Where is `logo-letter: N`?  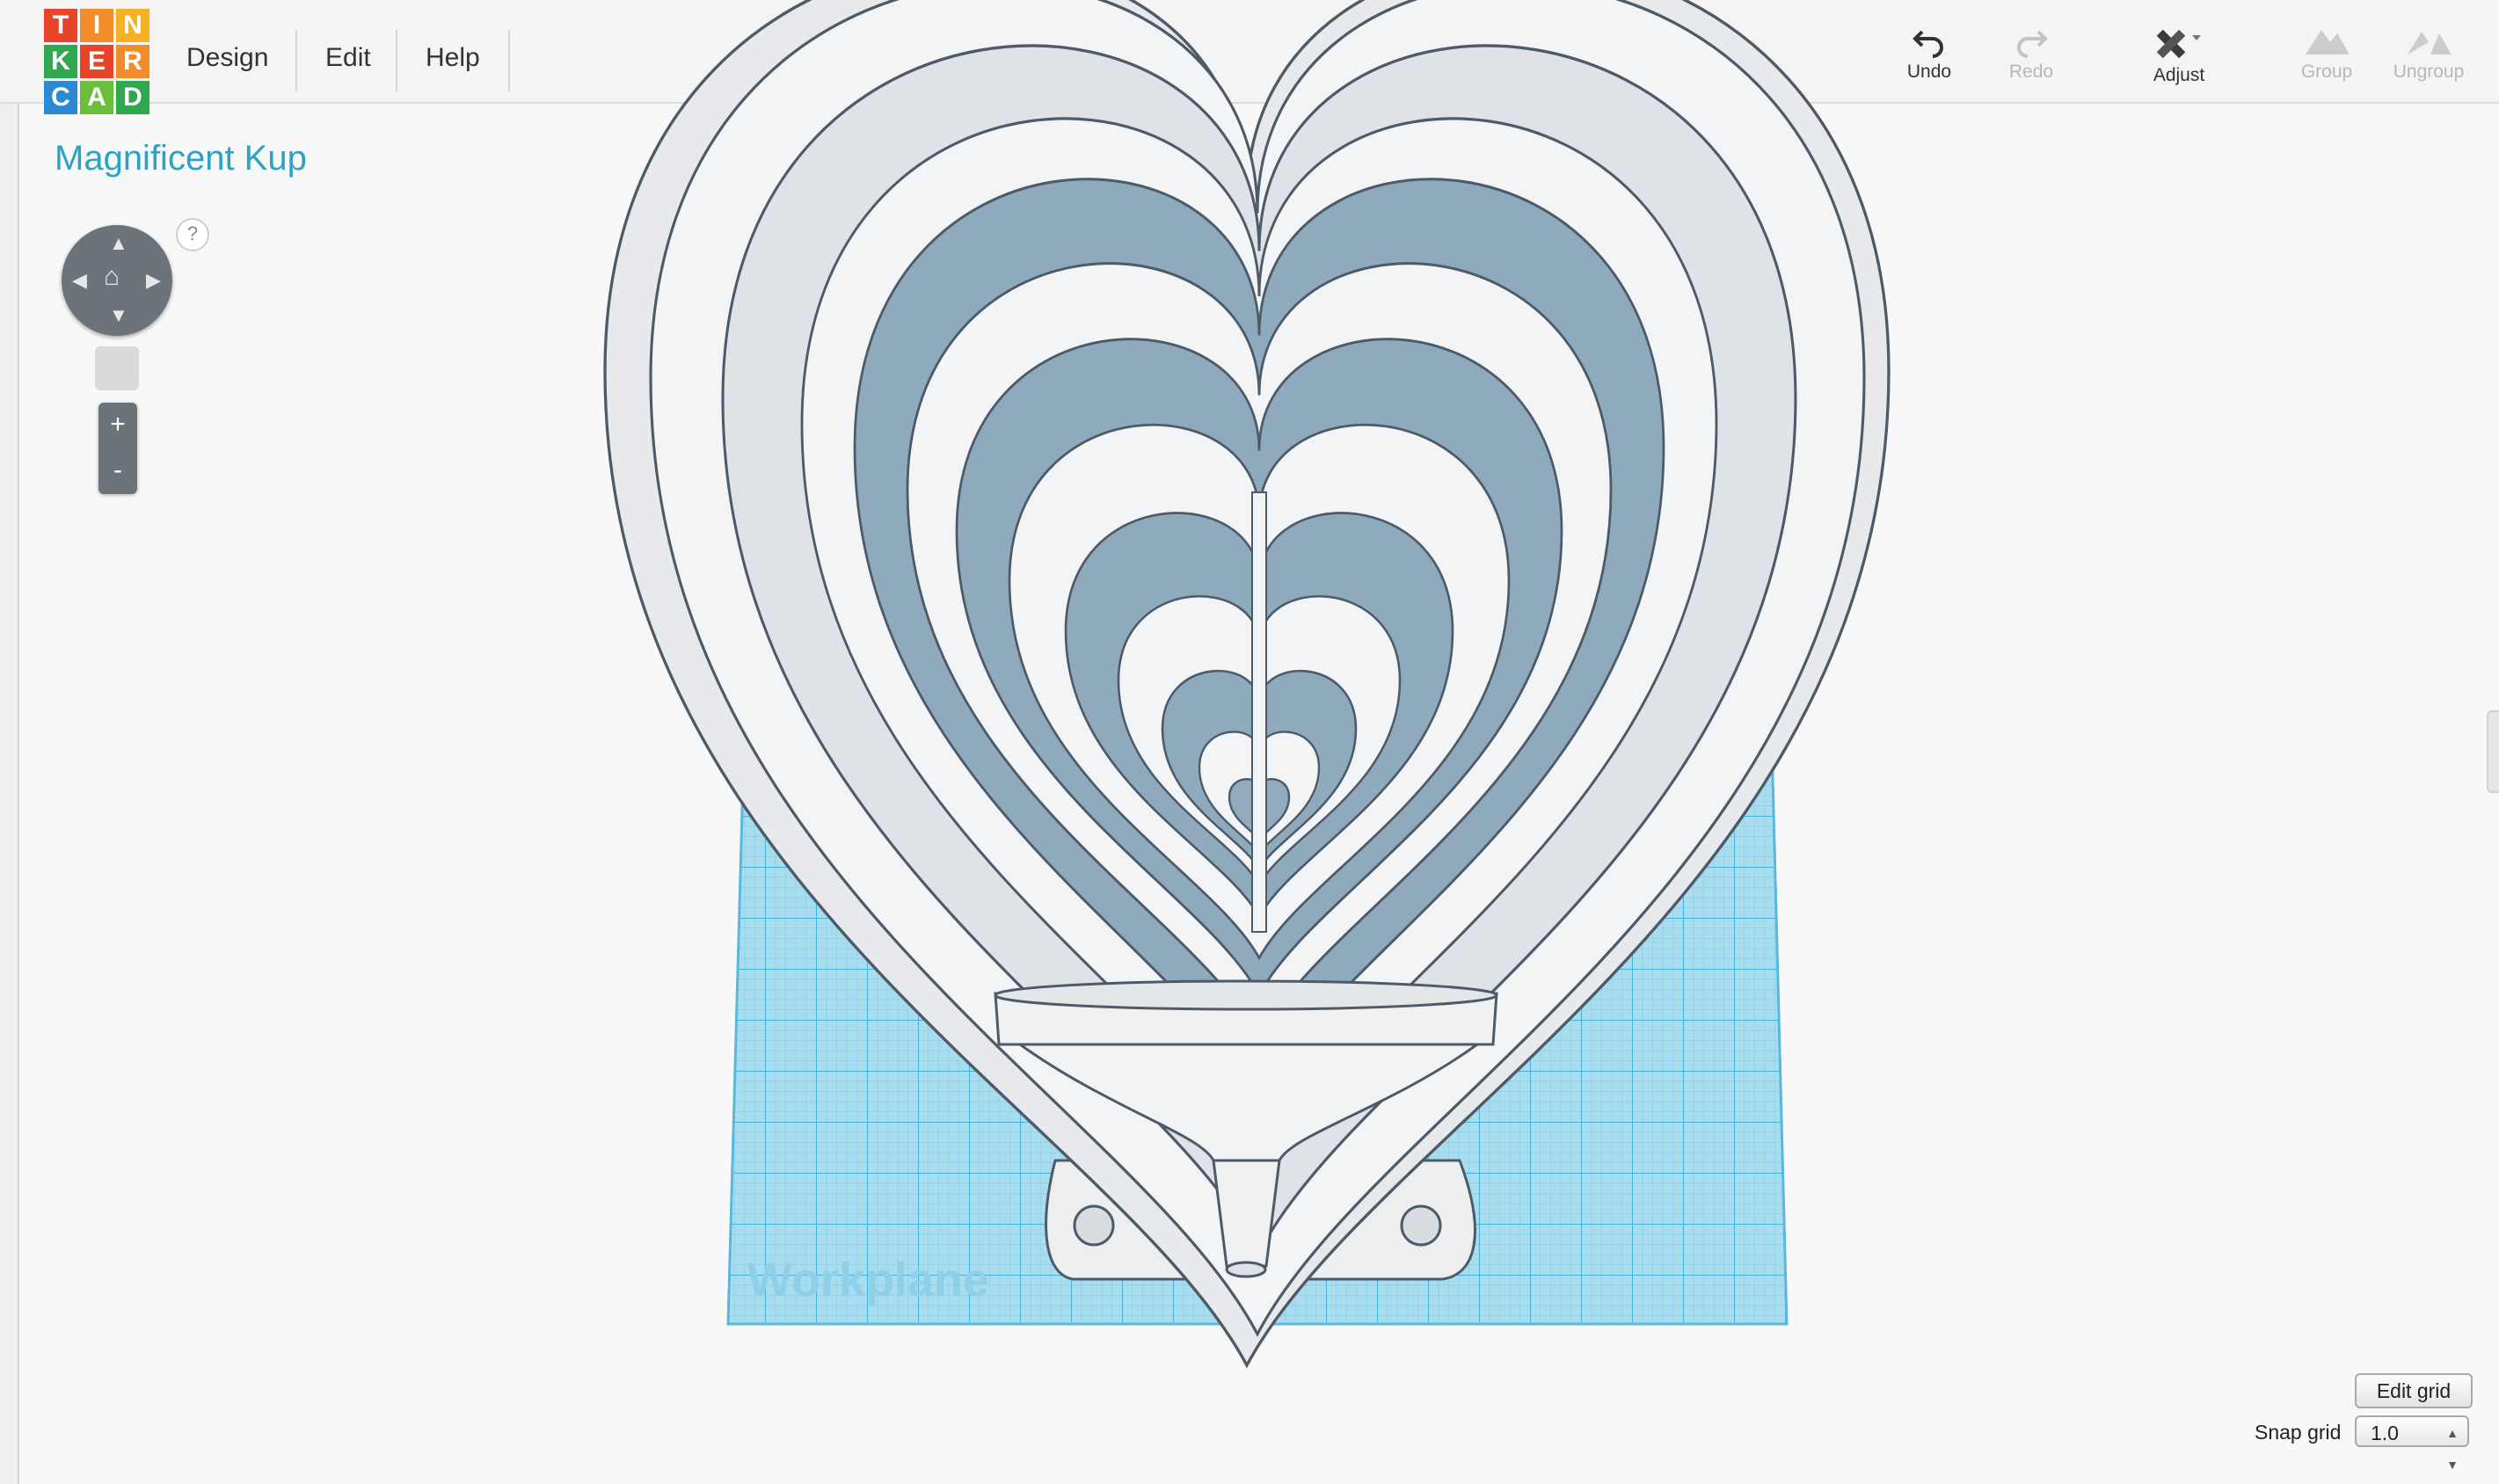
logo-letter: N is located at coordinates (132, 25).